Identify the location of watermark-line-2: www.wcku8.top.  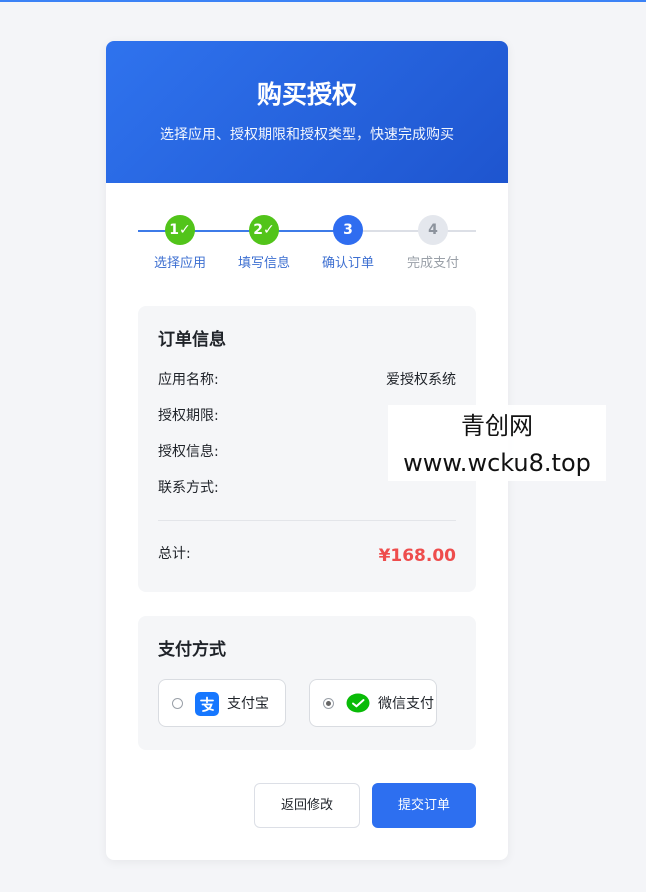
(497, 463).